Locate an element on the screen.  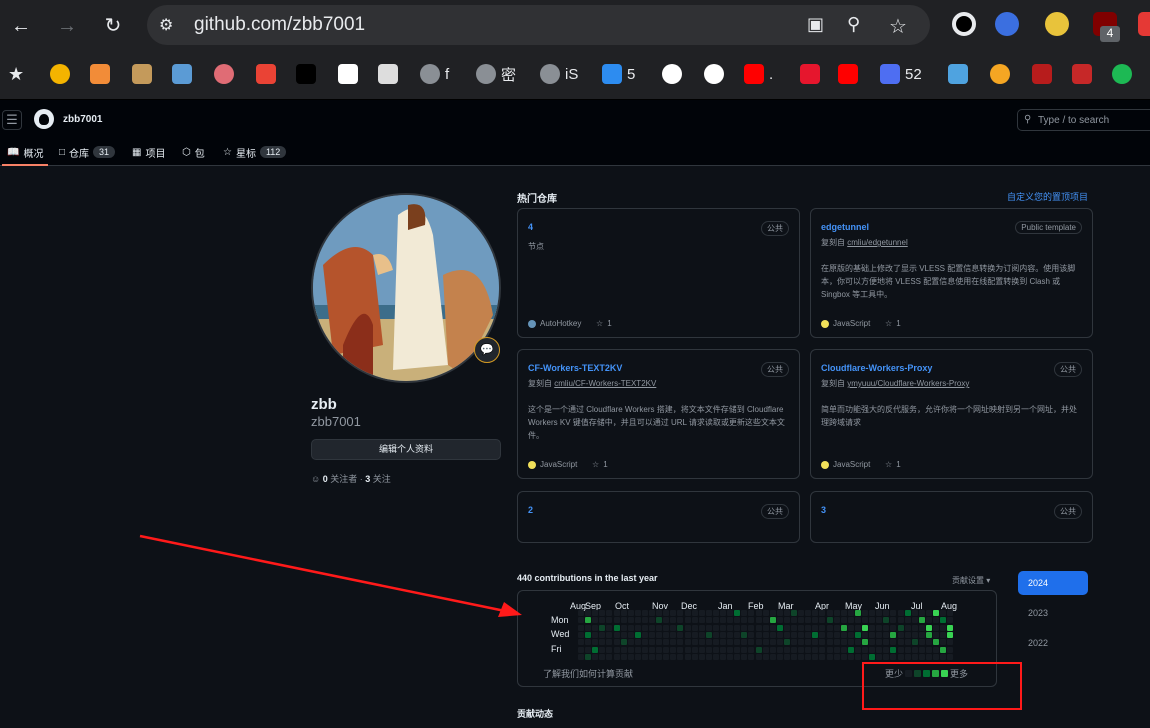
red-box-annotation is located at coordinates (942, 686).